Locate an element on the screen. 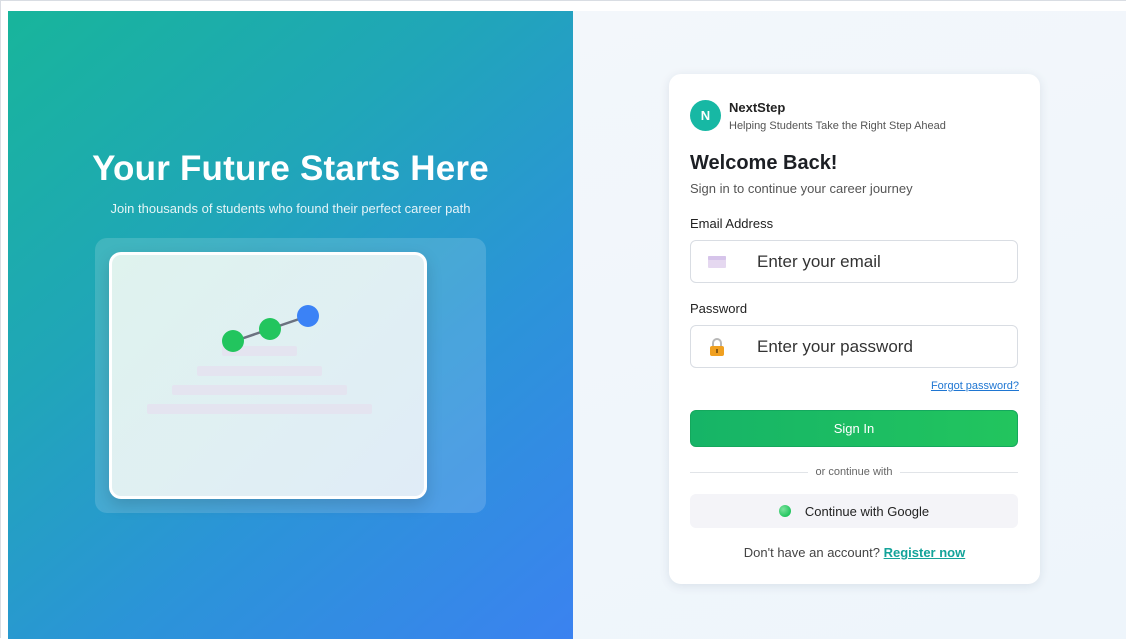 This screenshot has height=639, width=1126. google-signin-button: Continue with Google is located at coordinates (854, 511).